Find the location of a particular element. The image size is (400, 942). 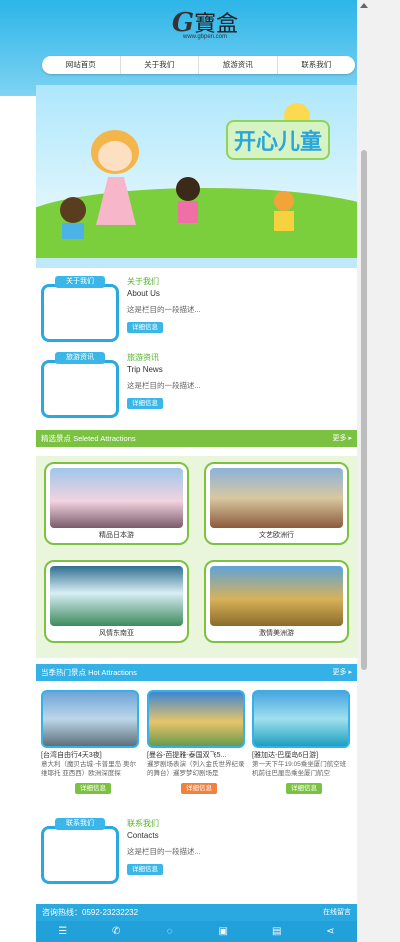

logo: G寶盒 www.gbpen.com is located at coordinates (205, 27).